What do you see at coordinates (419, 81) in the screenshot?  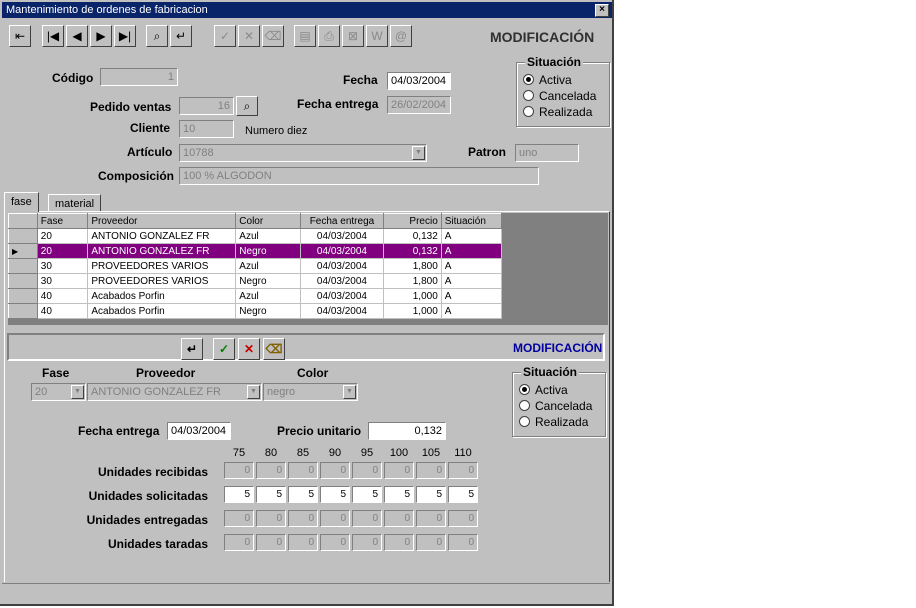 I see `fecha-field: 04/03/2004` at bounding box center [419, 81].